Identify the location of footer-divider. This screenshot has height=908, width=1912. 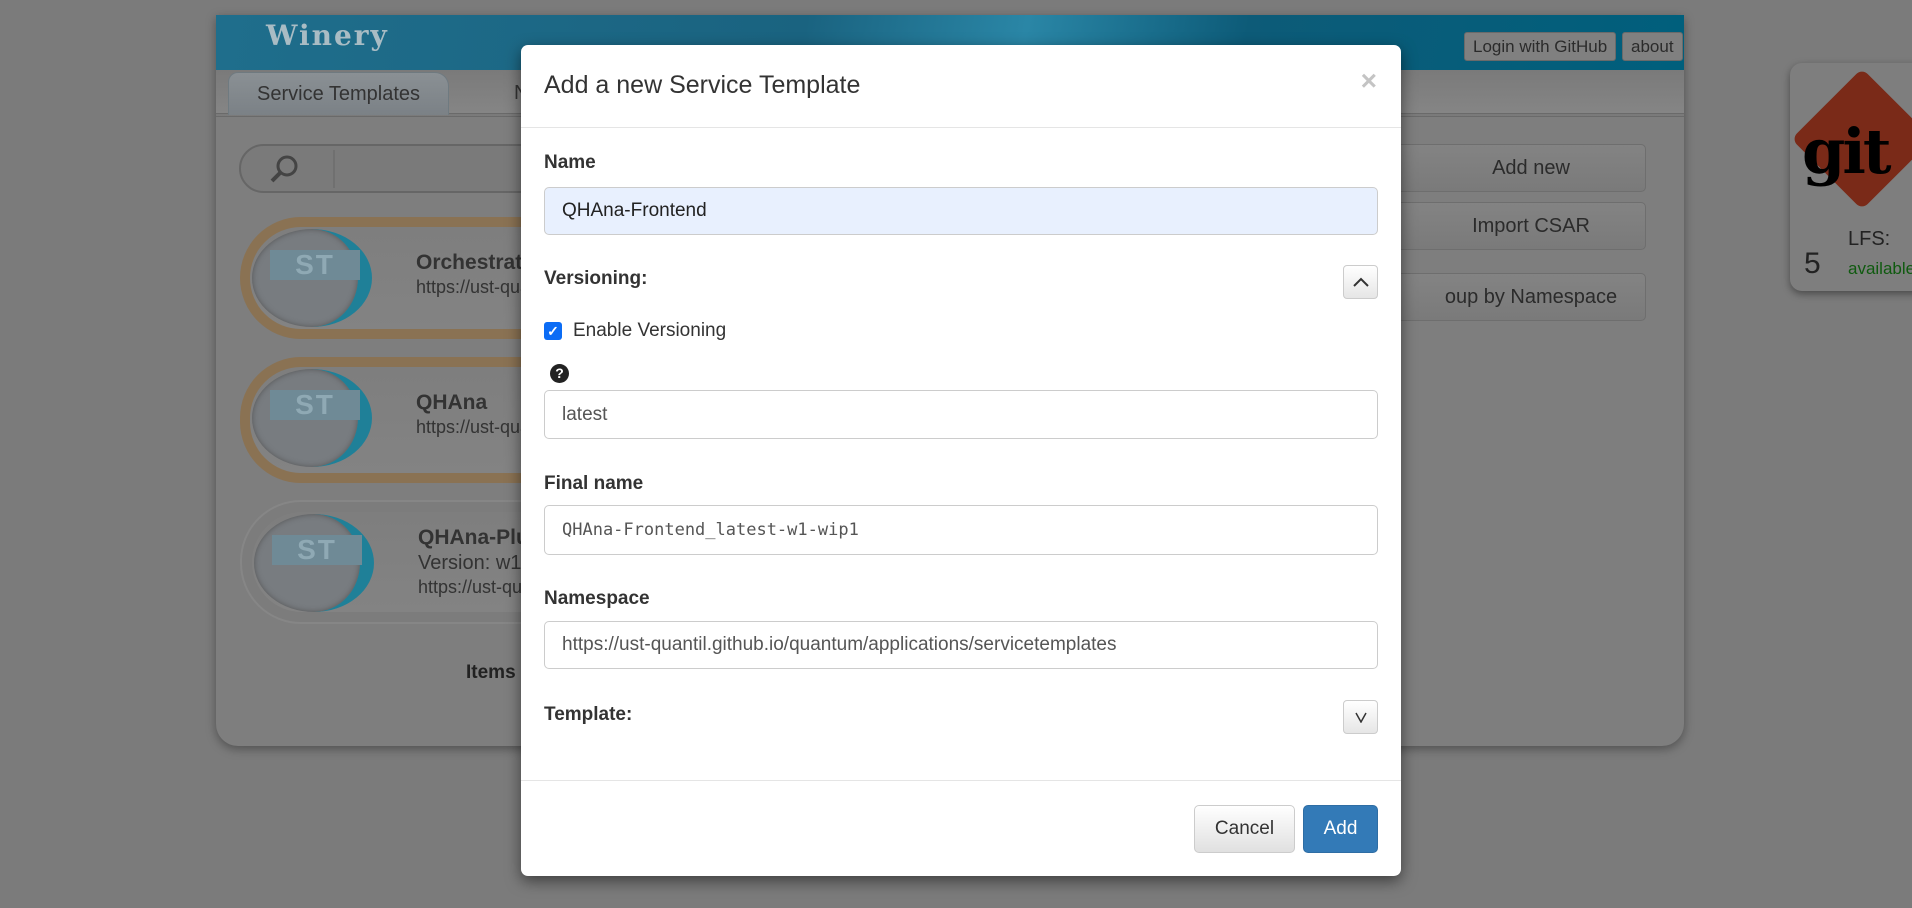
(961, 780).